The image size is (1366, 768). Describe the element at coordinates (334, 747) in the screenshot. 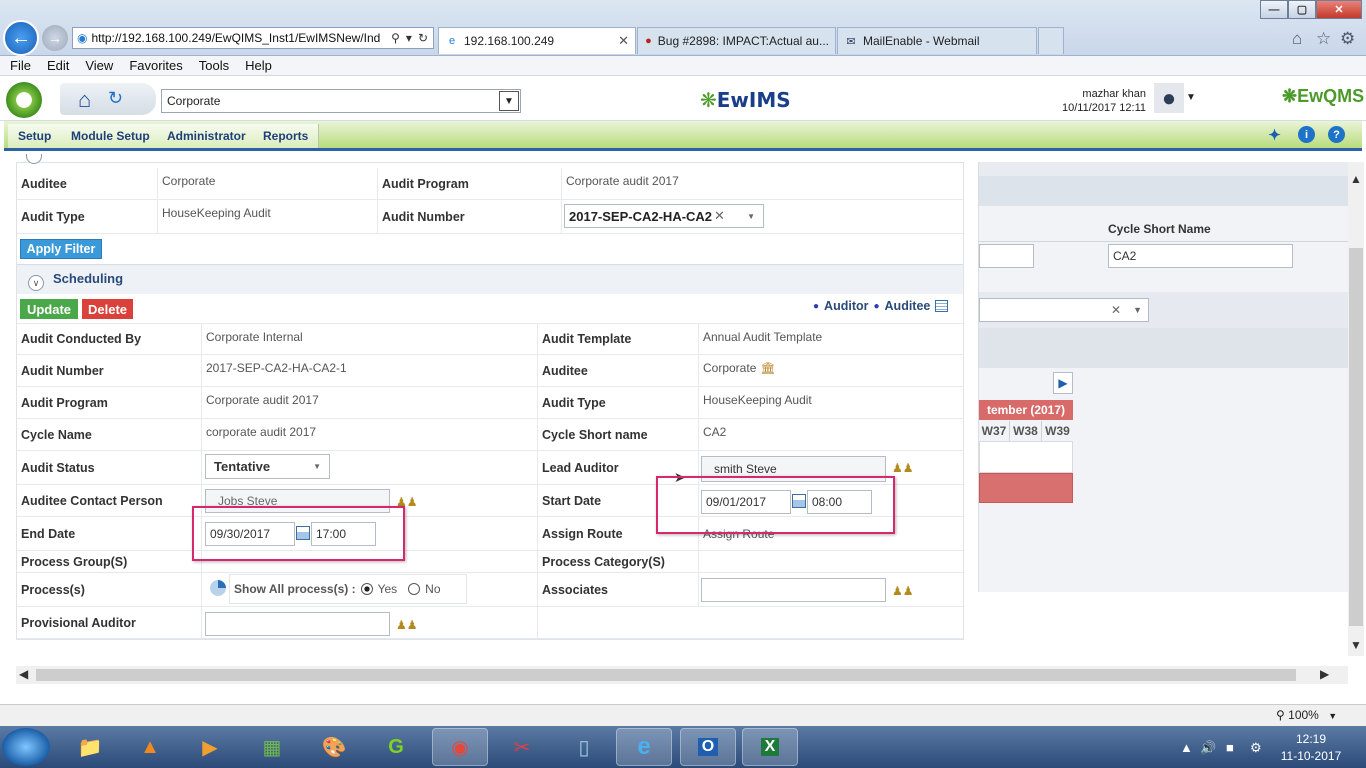

I see `paint-icon: 🎨` at that location.